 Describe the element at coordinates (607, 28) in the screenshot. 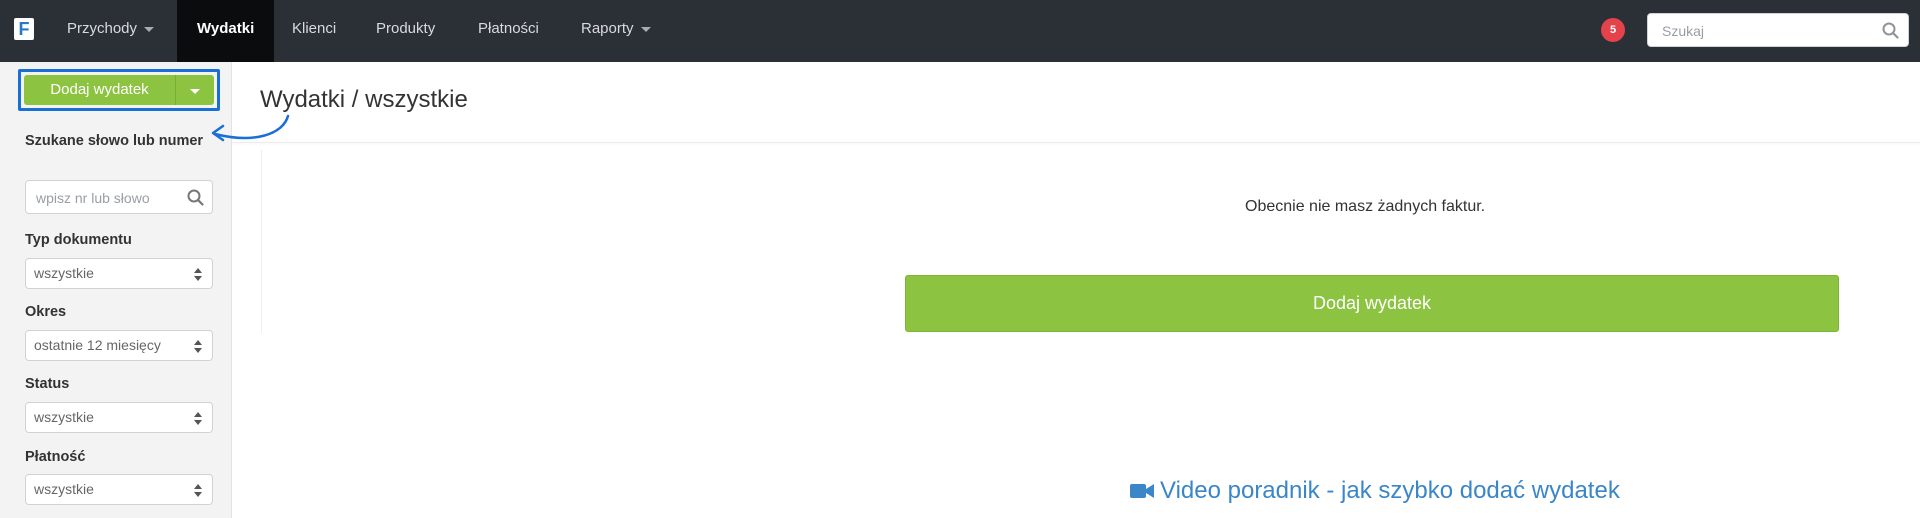

I see `nav-item-label: Raporty` at that location.